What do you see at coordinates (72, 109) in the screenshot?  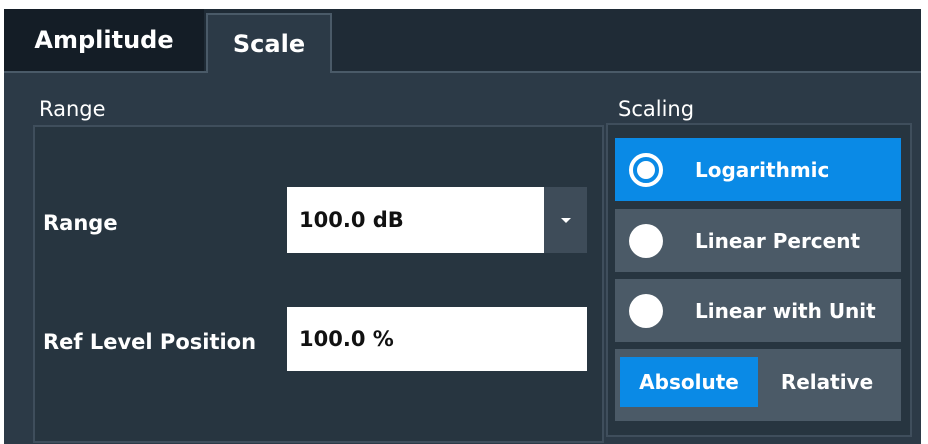 I see `range-group-title: Range` at bounding box center [72, 109].